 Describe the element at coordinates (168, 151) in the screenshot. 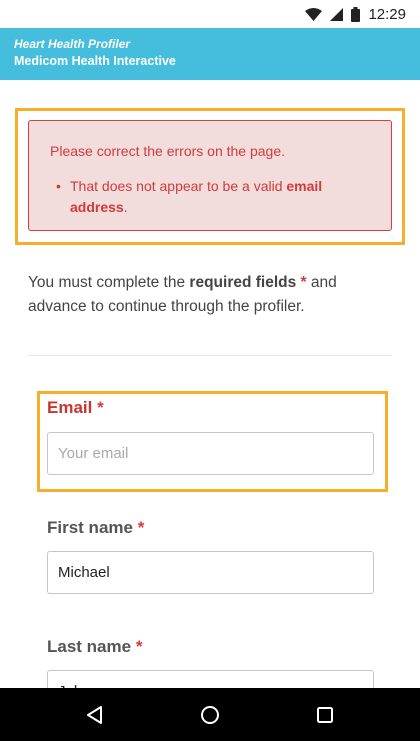

I see `error-heading: Please correct the errors on the page.` at that location.